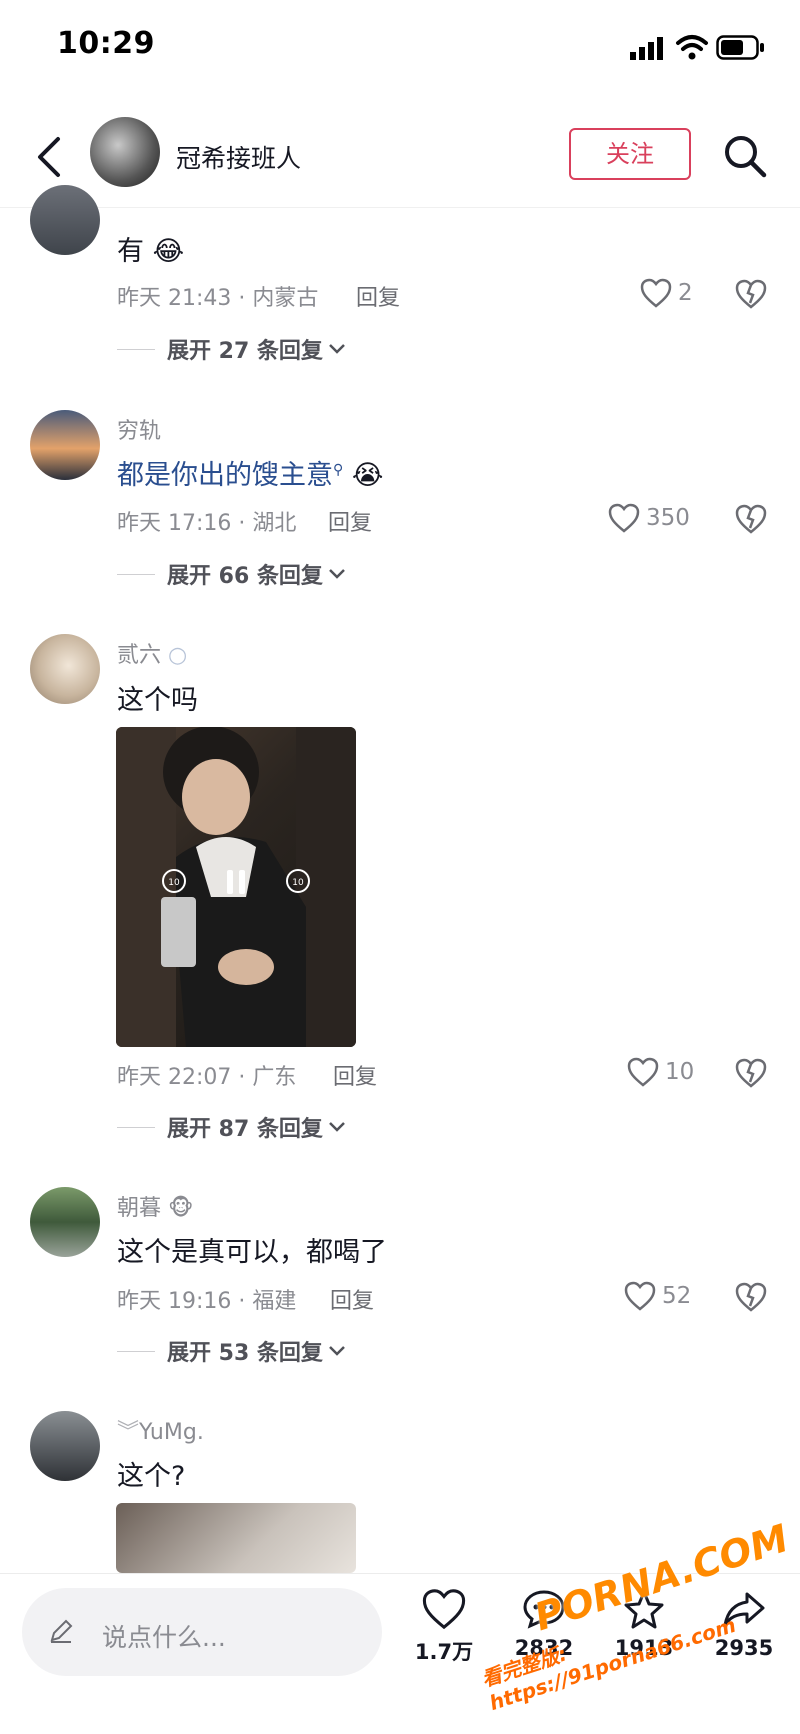  Describe the element at coordinates (225, 475) in the screenshot. I see `search-link-text: 都是你出的馊主意` at that location.